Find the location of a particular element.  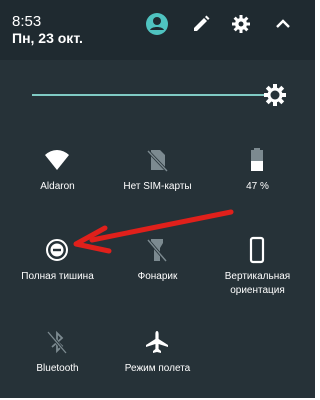

battery-icon is located at coordinates (257, 160).